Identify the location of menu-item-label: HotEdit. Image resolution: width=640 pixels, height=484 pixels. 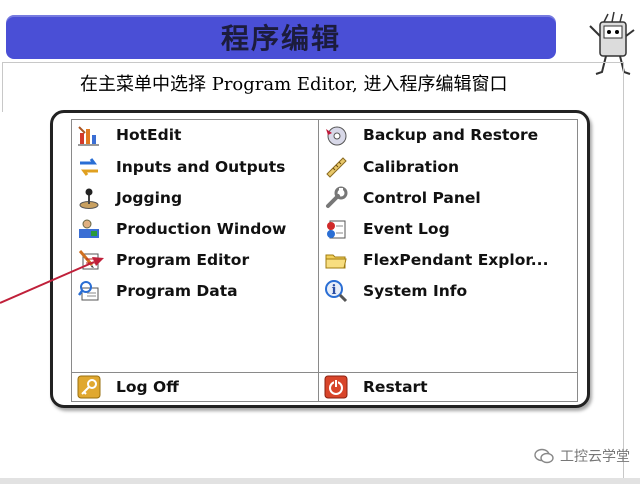
(149, 135).